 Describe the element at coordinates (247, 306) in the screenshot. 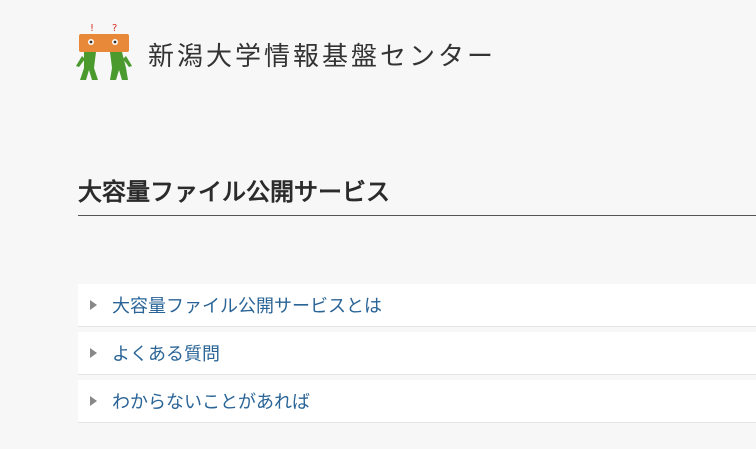

I see `menu-item-label: 大容量ファイル公開サービスとは` at that location.